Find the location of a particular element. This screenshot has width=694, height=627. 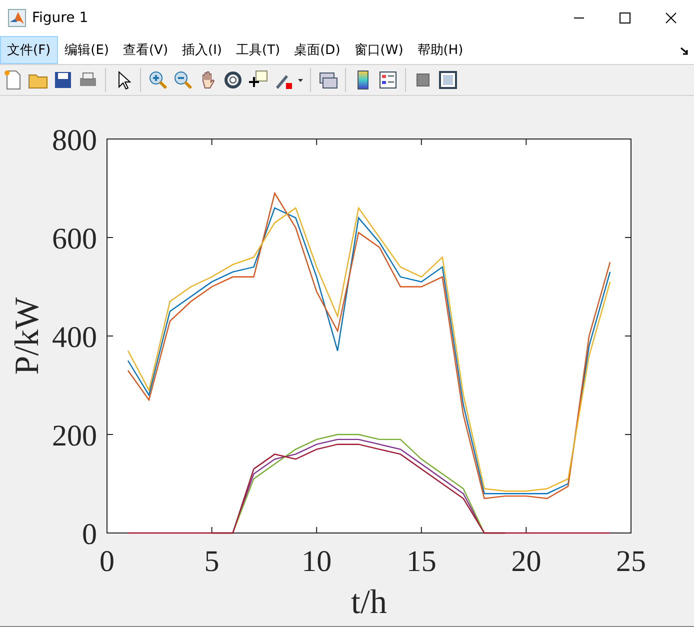

y-axis-label: P/kW is located at coordinates (27, 336).